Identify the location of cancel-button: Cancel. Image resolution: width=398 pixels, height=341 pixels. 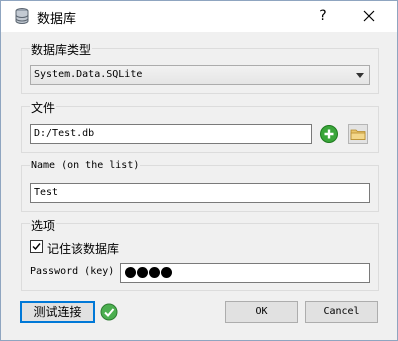
(341, 312).